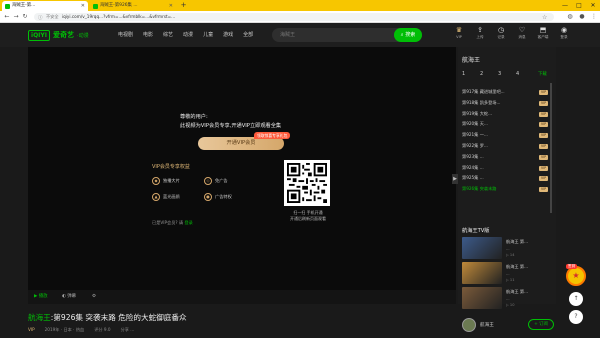  What do you see at coordinates (505, 114) in the screenshot?
I see `episode-item: 第919集 大蛇... VIP` at bounding box center [505, 114].